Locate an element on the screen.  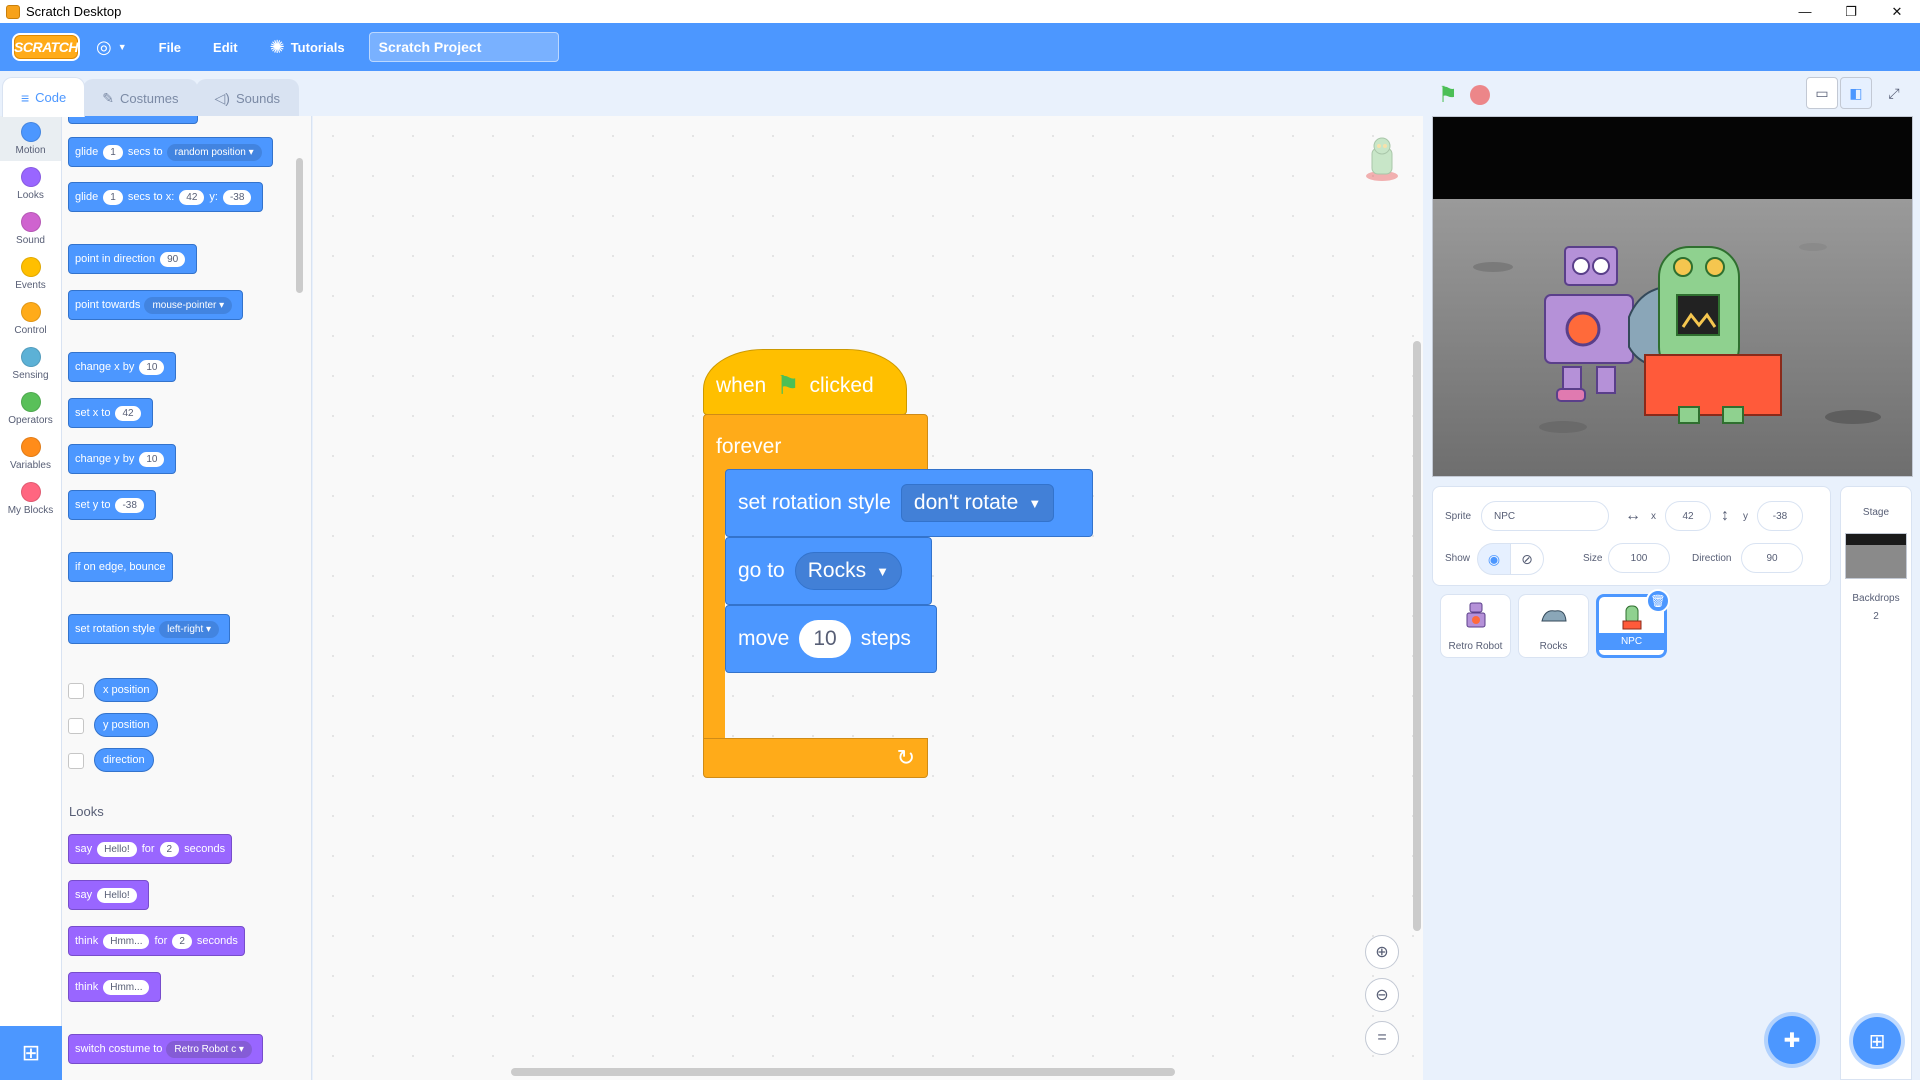
script-vertical-scrollbar is located at coordinates (1417, 636).